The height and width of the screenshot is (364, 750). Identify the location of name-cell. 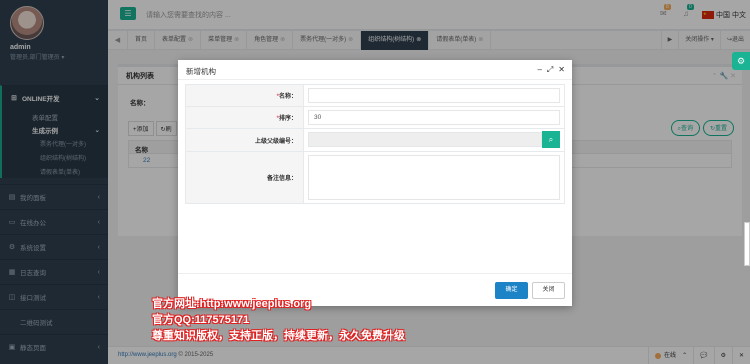
(434, 95).